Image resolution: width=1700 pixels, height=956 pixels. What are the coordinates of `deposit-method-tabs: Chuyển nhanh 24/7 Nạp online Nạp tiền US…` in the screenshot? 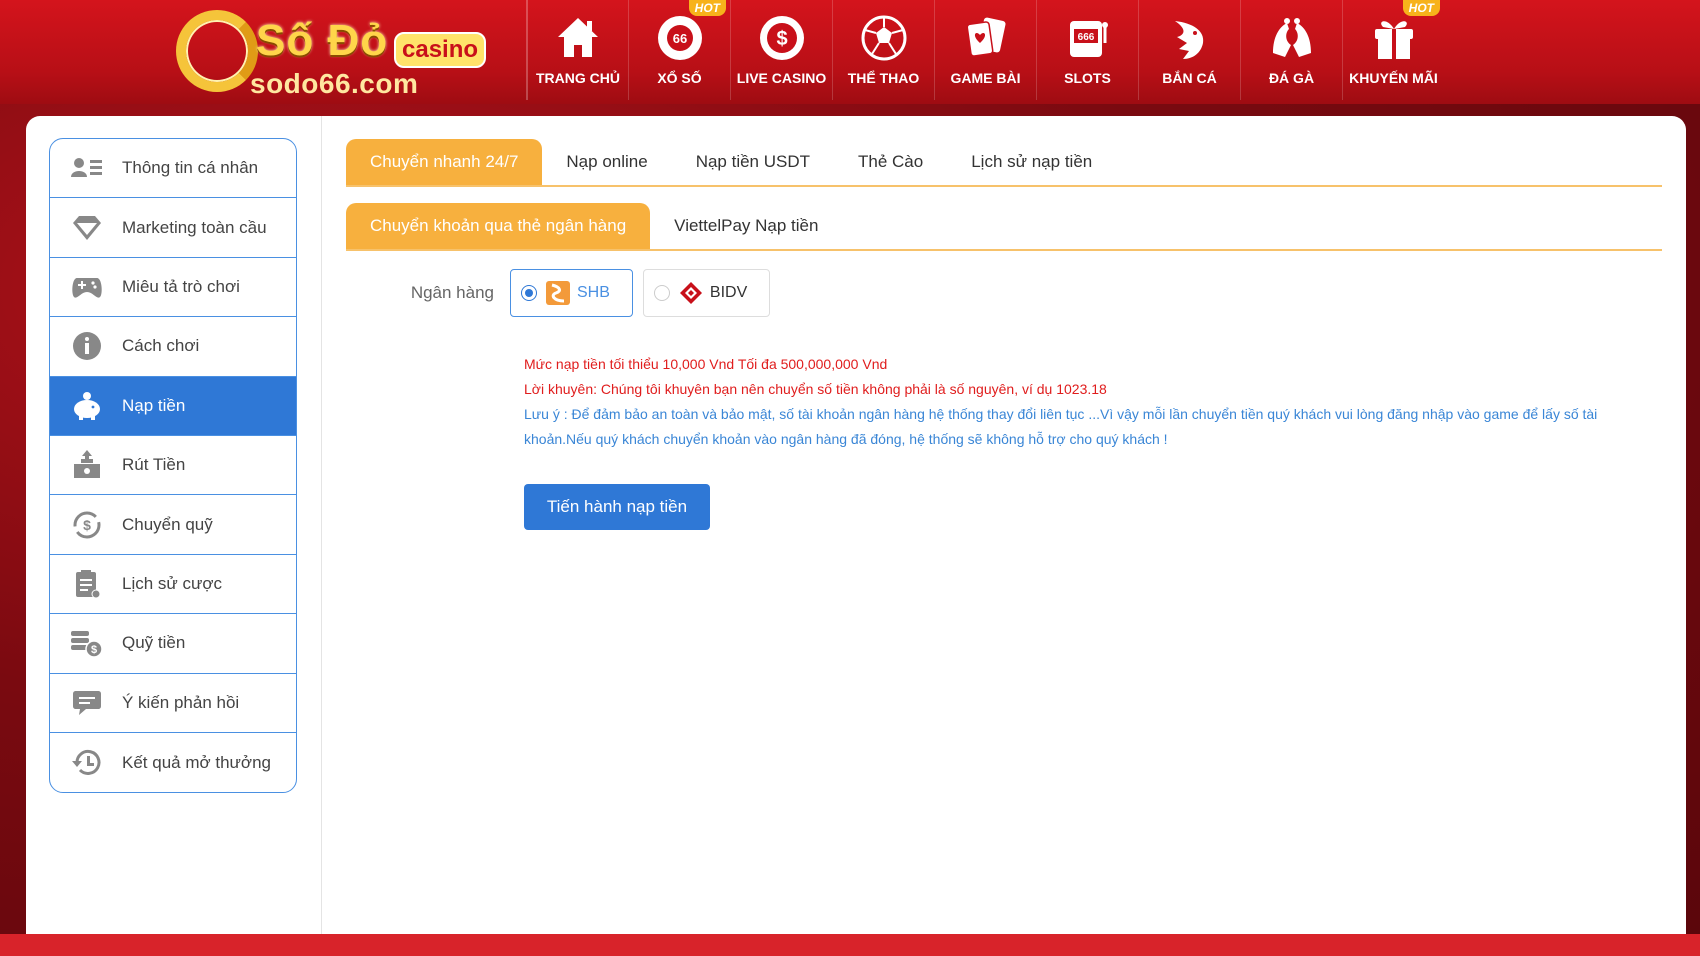 It's located at (1004, 163).